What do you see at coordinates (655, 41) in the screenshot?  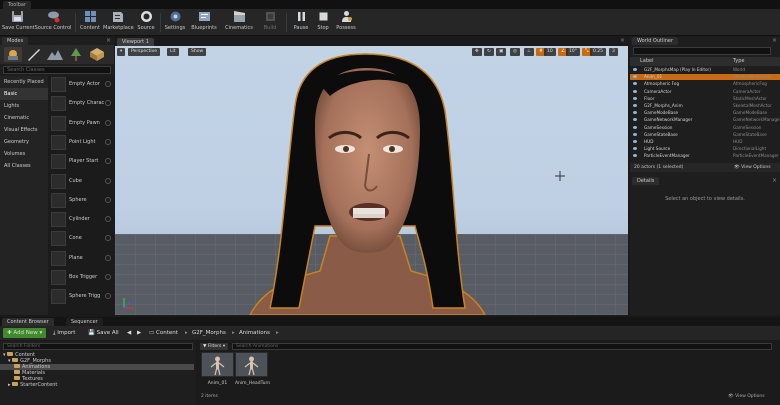 I see `tab-world-outliner: World Outliner` at bounding box center [655, 41].